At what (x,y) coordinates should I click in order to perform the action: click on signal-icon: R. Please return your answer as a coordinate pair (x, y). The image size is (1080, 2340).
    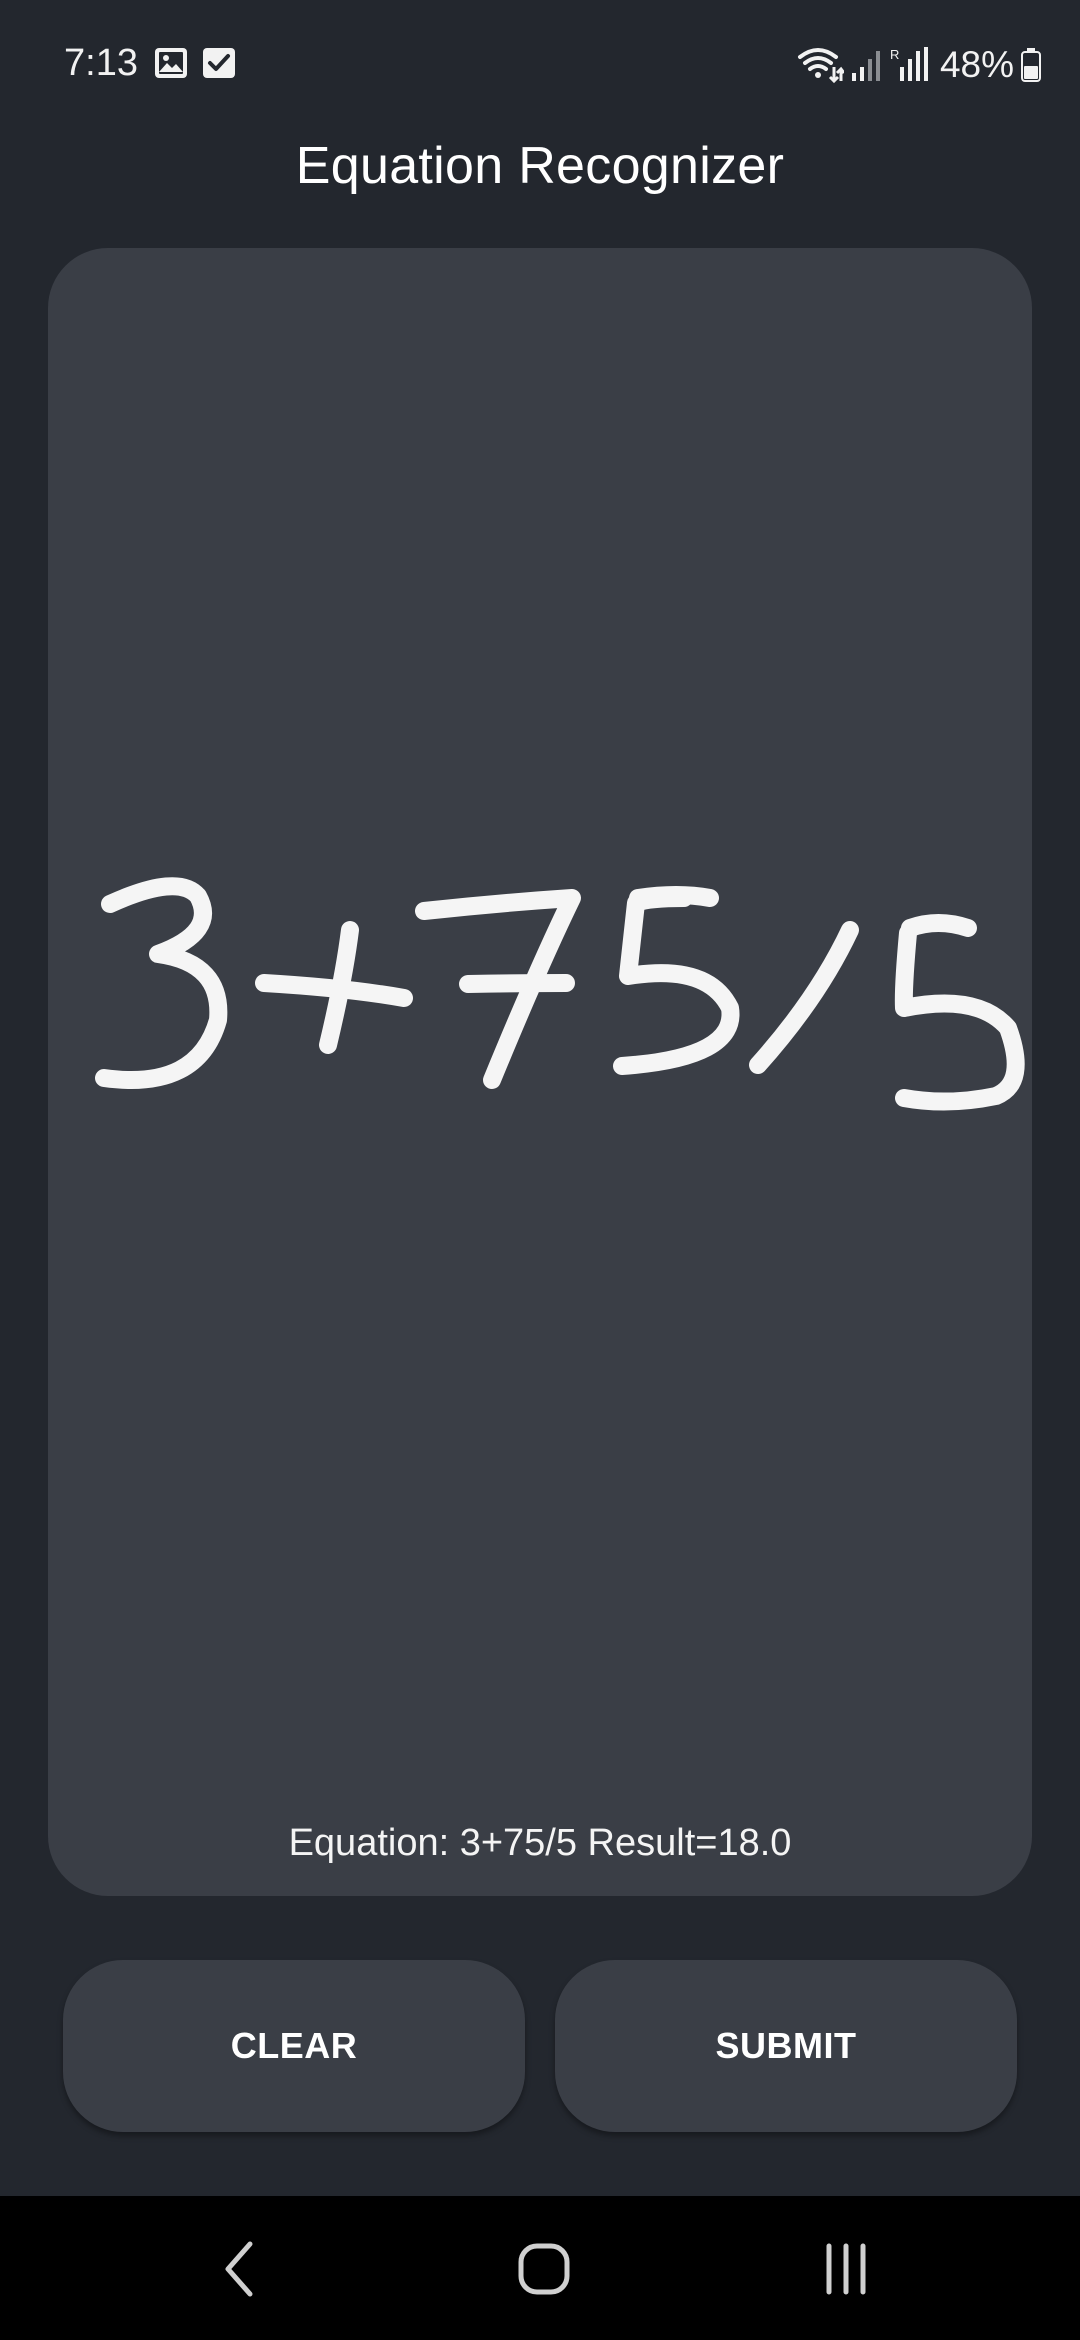
    Looking at the image, I should click on (909, 64).